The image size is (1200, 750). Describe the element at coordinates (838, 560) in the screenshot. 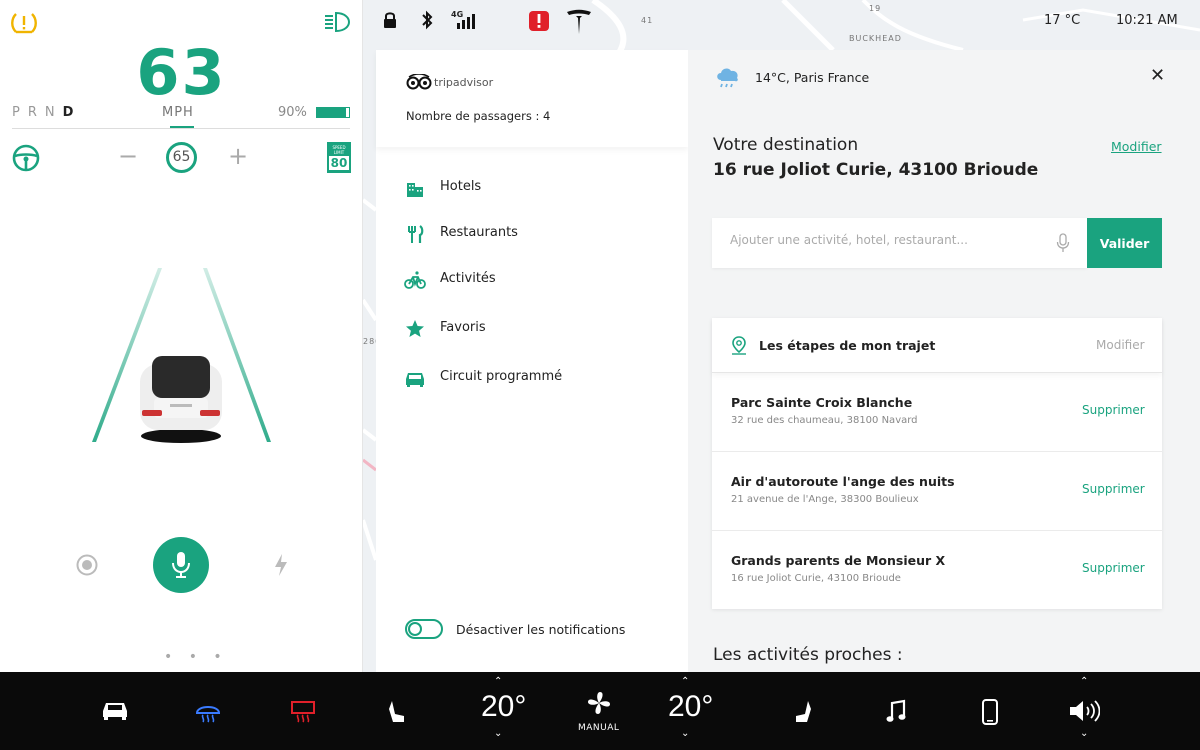

I see `step-name: Grands parents de Monsieur X` at that location.